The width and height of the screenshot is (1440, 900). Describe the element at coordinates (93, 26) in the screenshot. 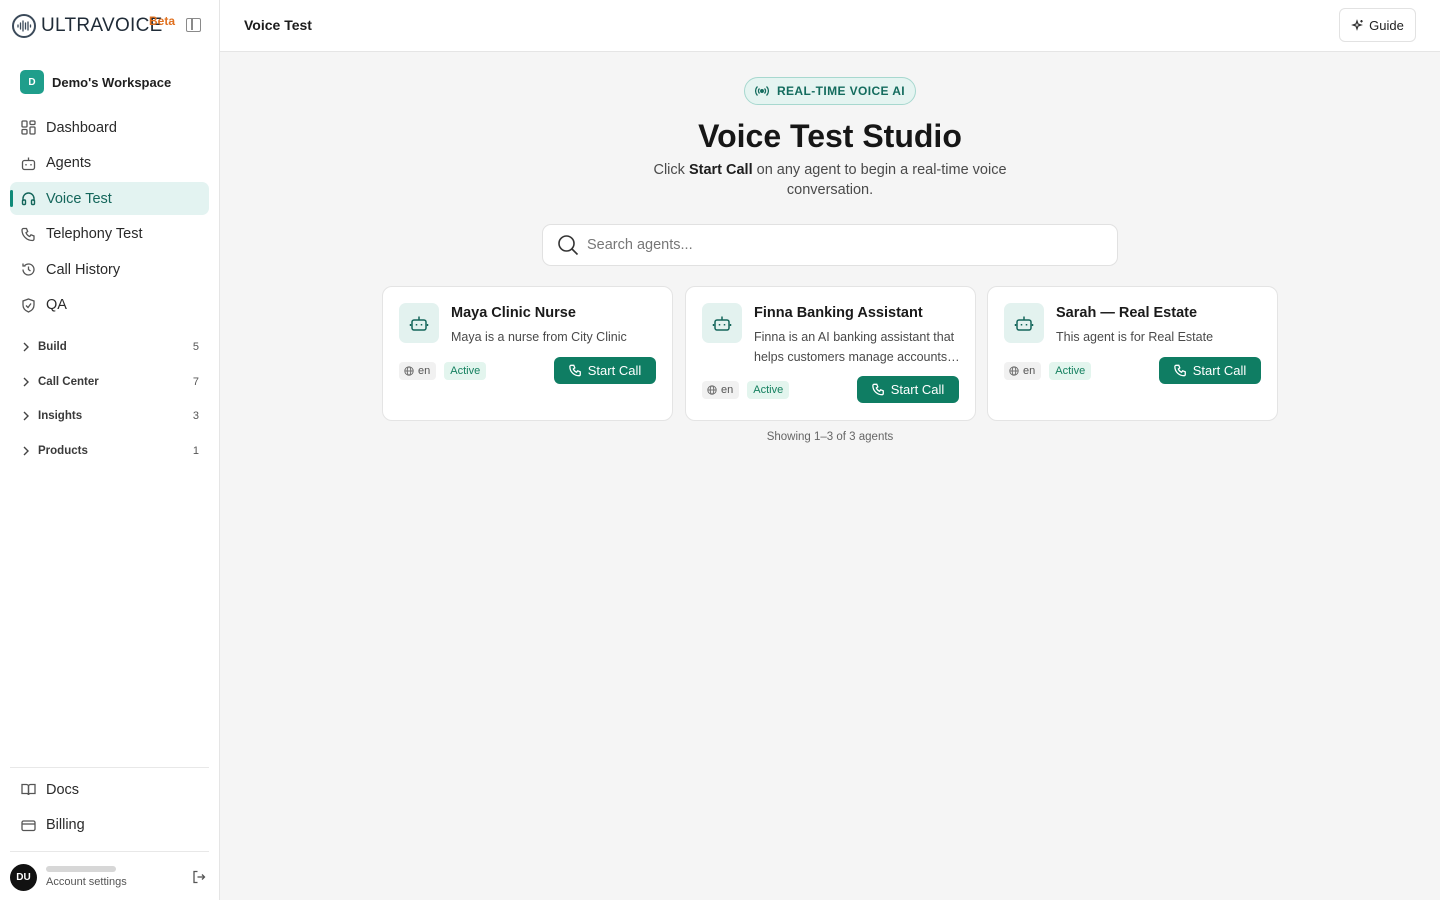

I see `brand-logo-link: ULTRAVOICE Beta` at that location.